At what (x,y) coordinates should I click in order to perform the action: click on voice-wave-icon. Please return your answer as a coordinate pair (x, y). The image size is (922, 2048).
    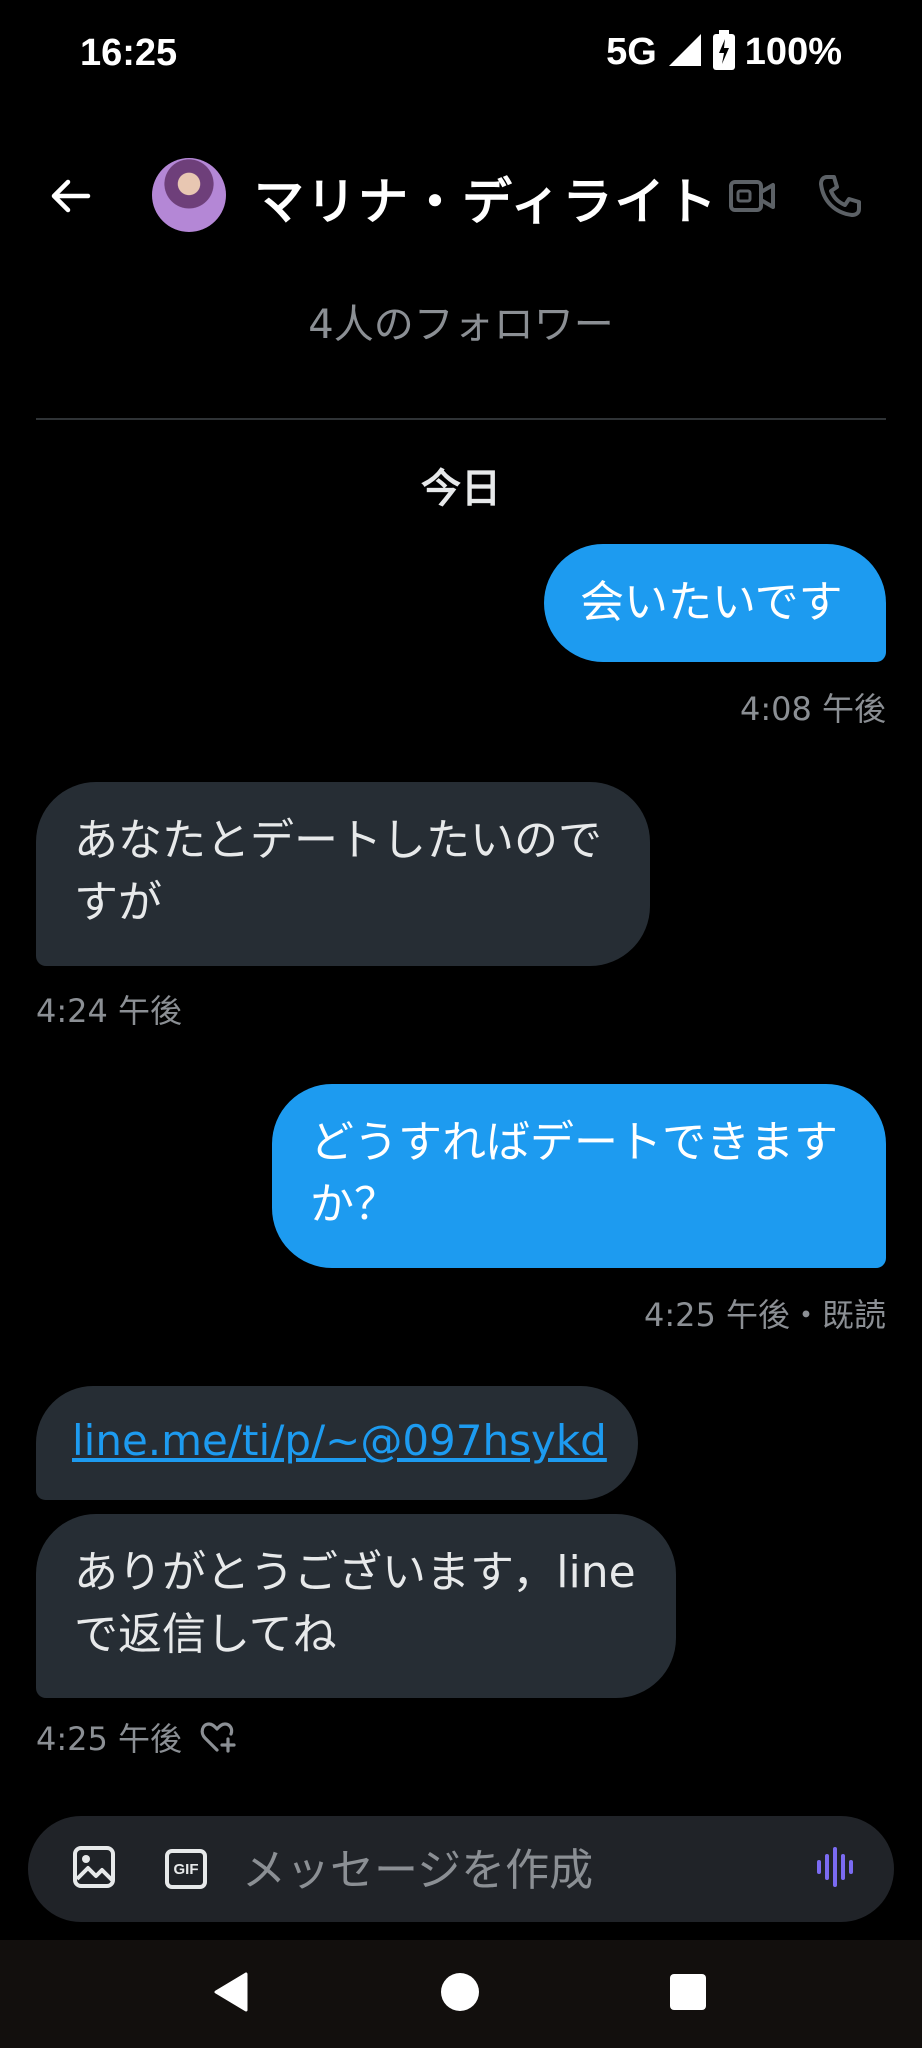
    Looking at the image, I should click on (837, 1869).